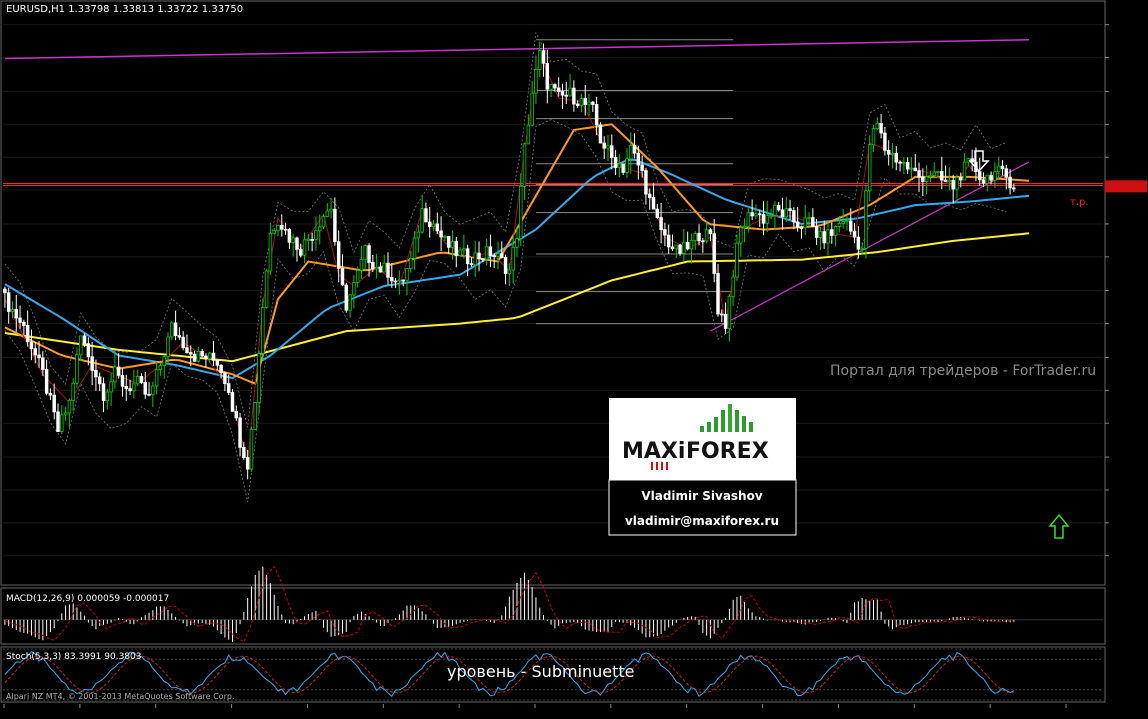  What do you see at coordinates (702, 496) in the screenshot?
I see `logo-name: Vladimir Sivashov` at bounding box center [702, 496].